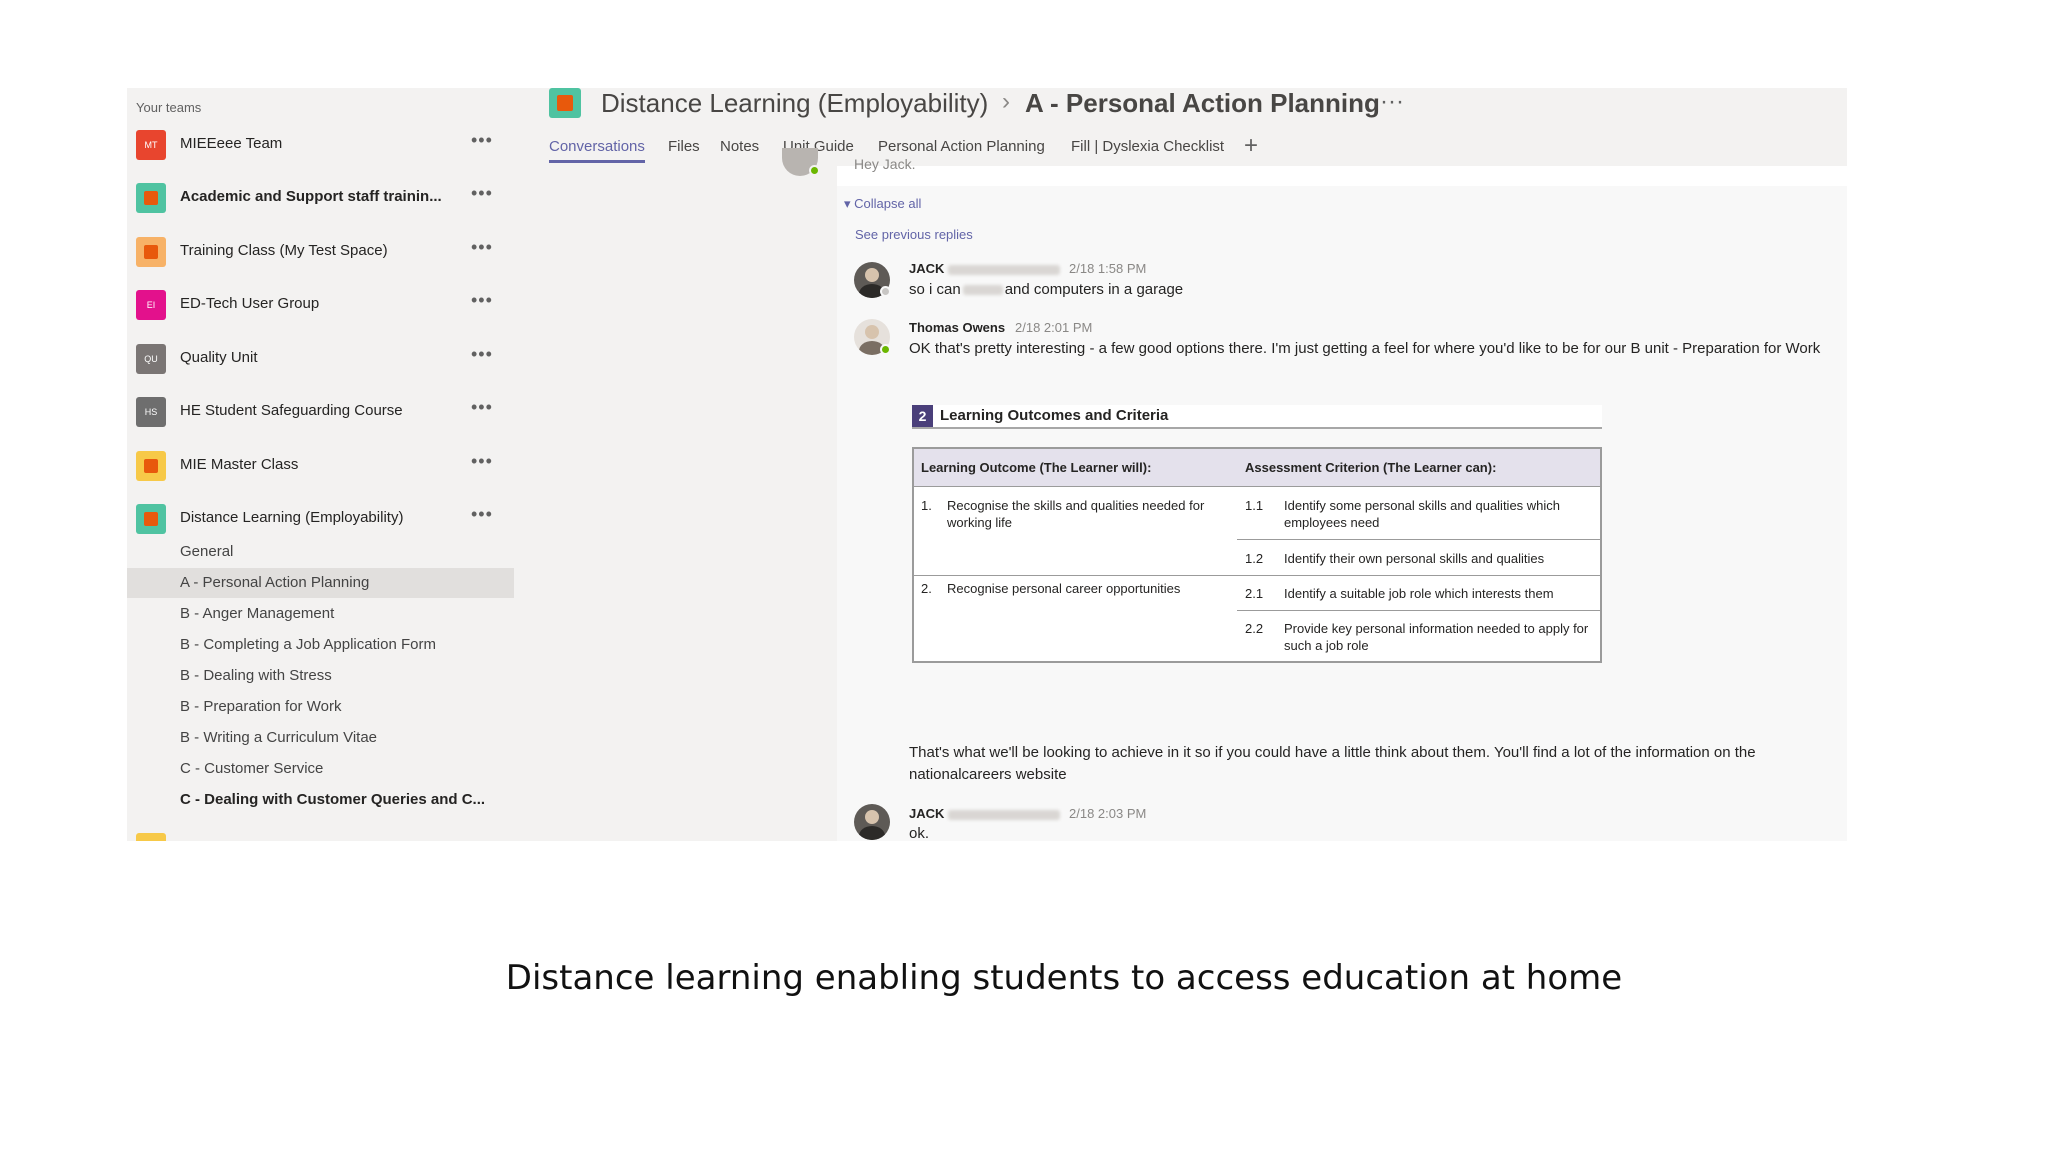  What do you see at coordinates (151, 305) in the screenshot?
I see `team-avatar: EI` at bounding box center [151, 305].